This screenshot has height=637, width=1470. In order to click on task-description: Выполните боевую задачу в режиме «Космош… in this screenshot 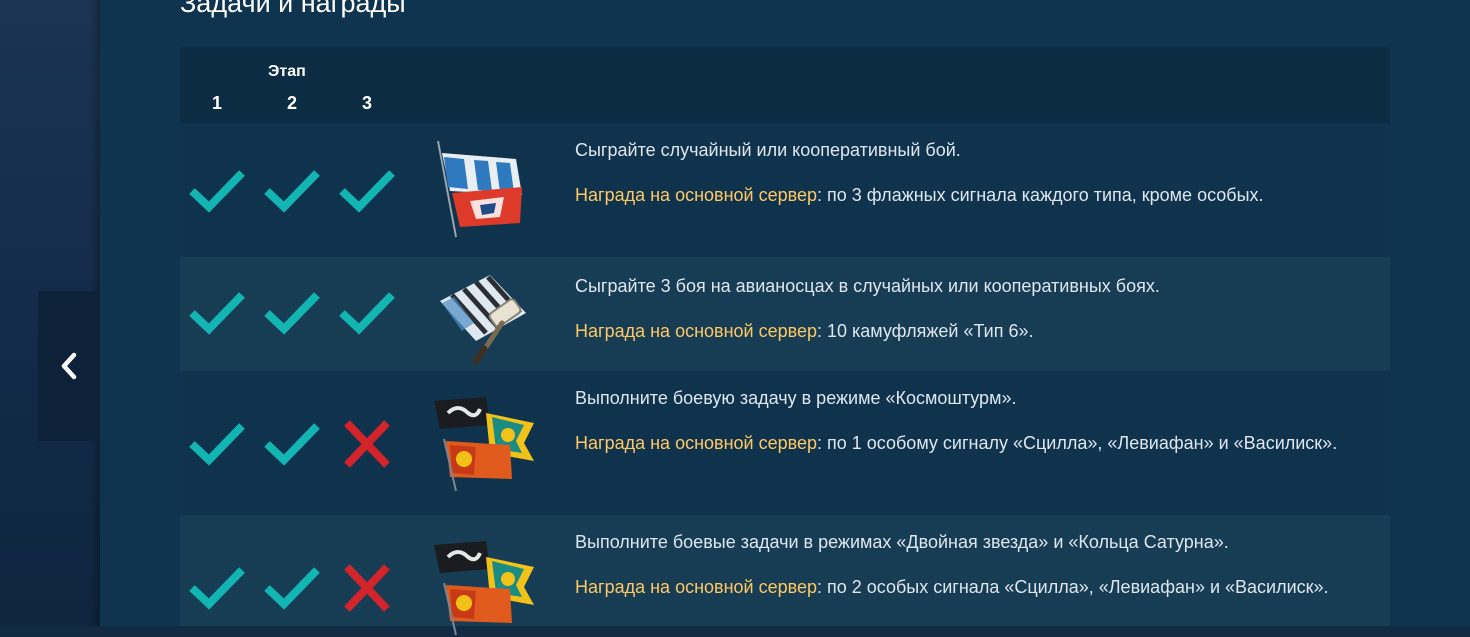, I will do `click(970, 420)`.